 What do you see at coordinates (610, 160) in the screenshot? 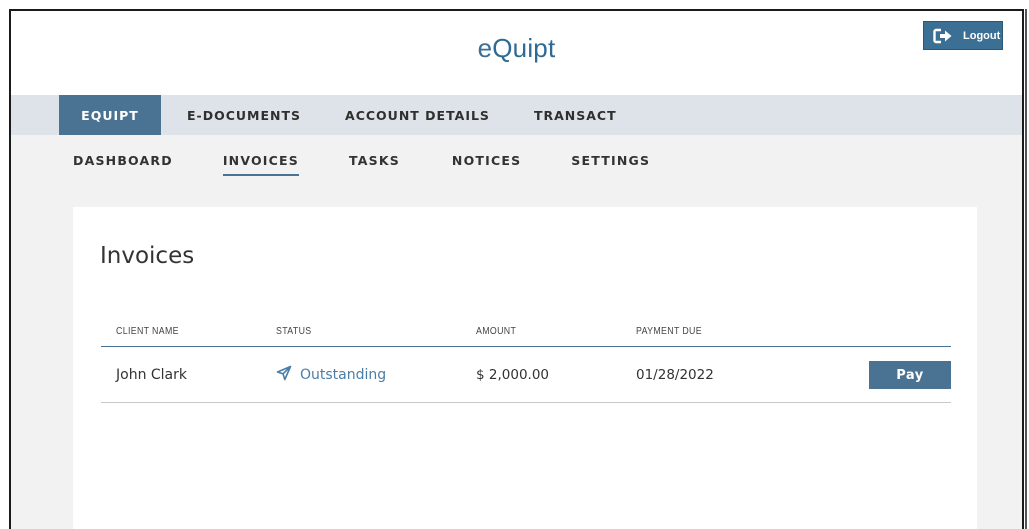
I see `subnav-settings: SETTINGS` at bounding box center [610, 160].